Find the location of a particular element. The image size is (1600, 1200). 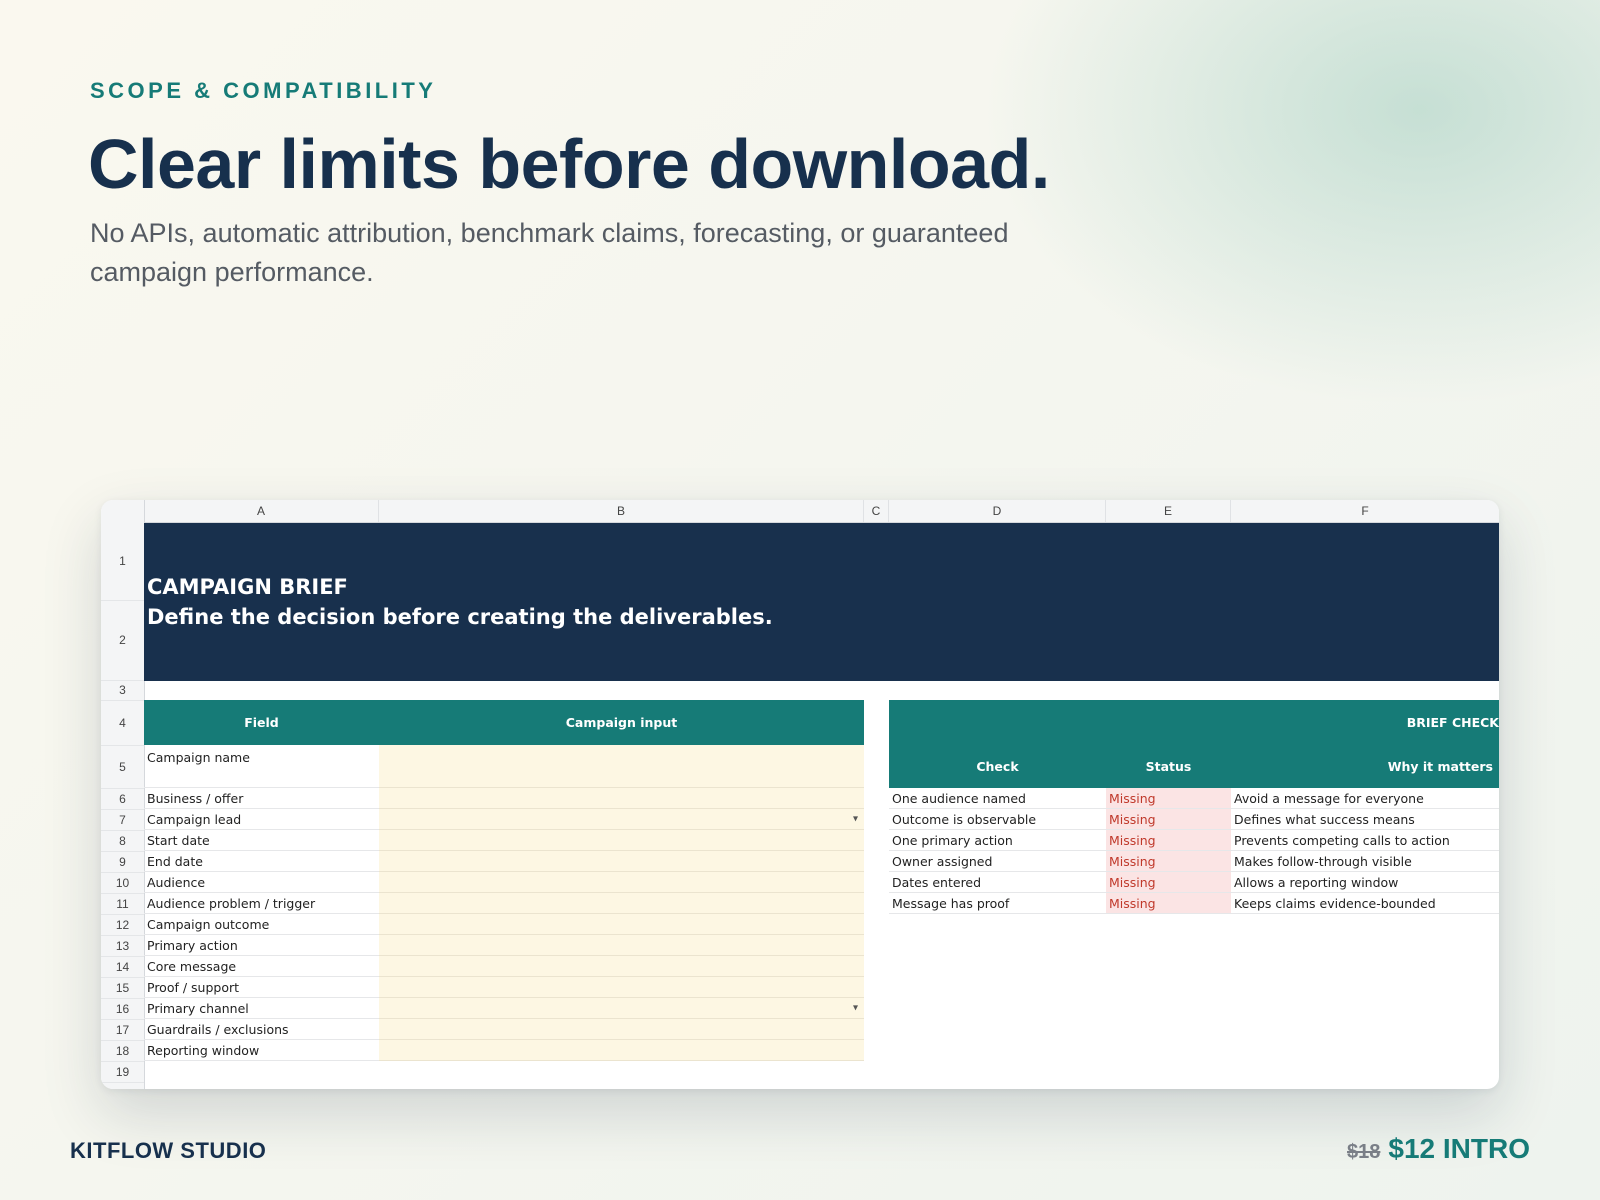

check-item: Owner assigned is located at coordinates (997, 861).